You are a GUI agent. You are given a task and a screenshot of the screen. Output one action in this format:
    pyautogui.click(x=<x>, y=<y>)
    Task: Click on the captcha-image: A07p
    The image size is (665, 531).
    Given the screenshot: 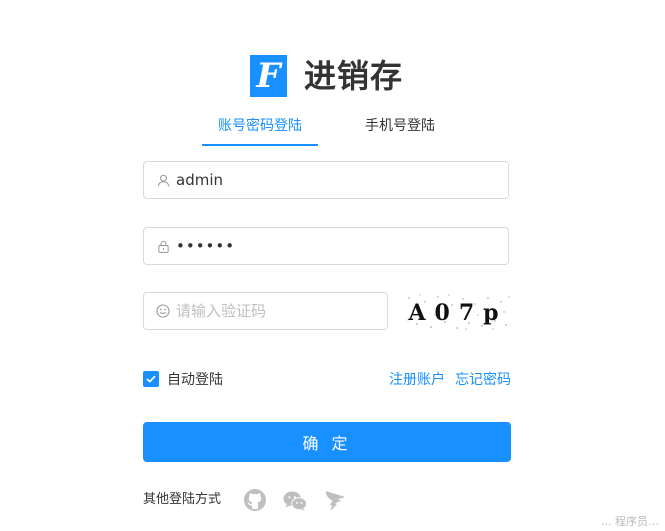 What is the action you would take?
    pyautogui.click(x=458, y=312)
    